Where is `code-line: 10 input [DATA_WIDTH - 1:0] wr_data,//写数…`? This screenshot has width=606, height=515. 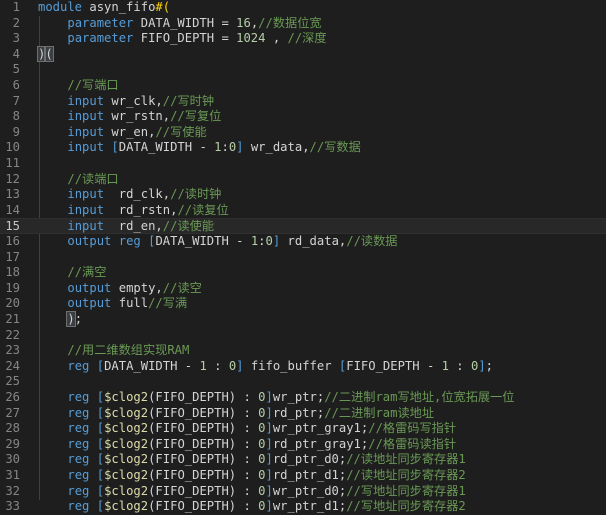
code-line: 10 input [DATA_WIDTH - 1:0] wr_data,//写数… is located at coordinates (303, 148).